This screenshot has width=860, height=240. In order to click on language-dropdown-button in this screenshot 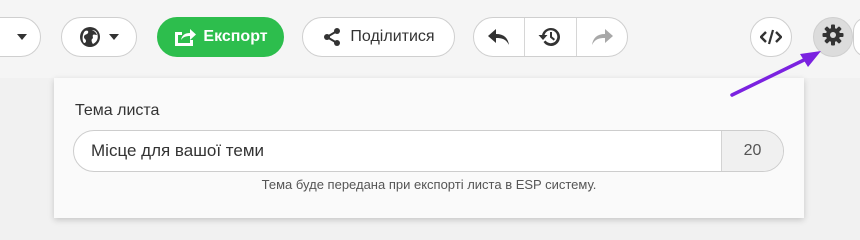, I will do `click(99, 37)`.